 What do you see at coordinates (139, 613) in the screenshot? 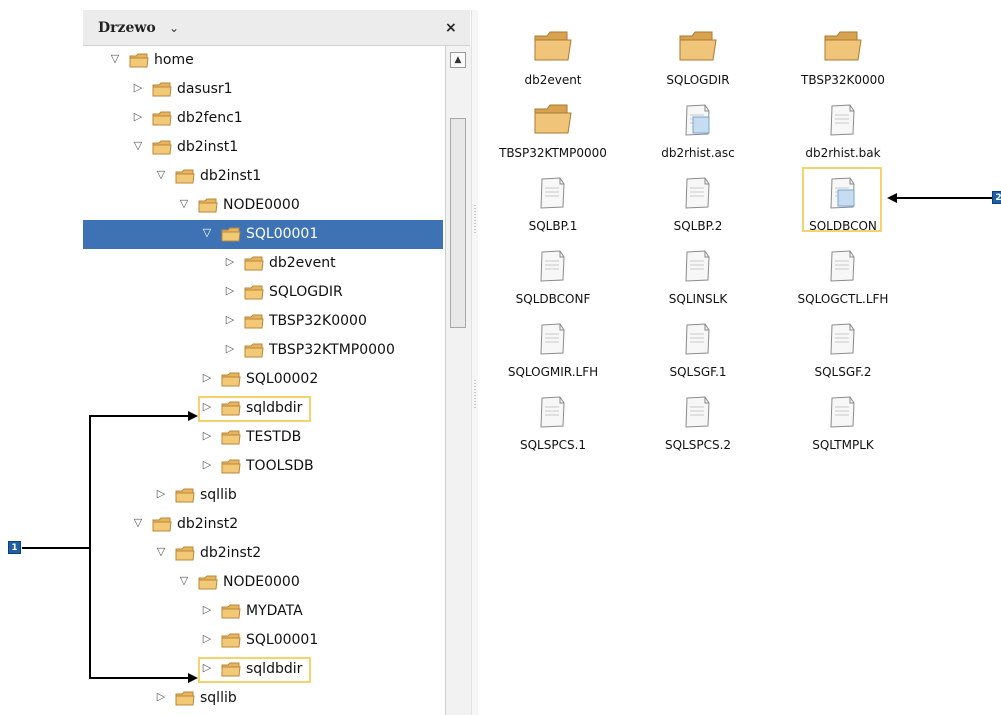
I see `callout-1-lower-line` at bounding box center [139, 613].